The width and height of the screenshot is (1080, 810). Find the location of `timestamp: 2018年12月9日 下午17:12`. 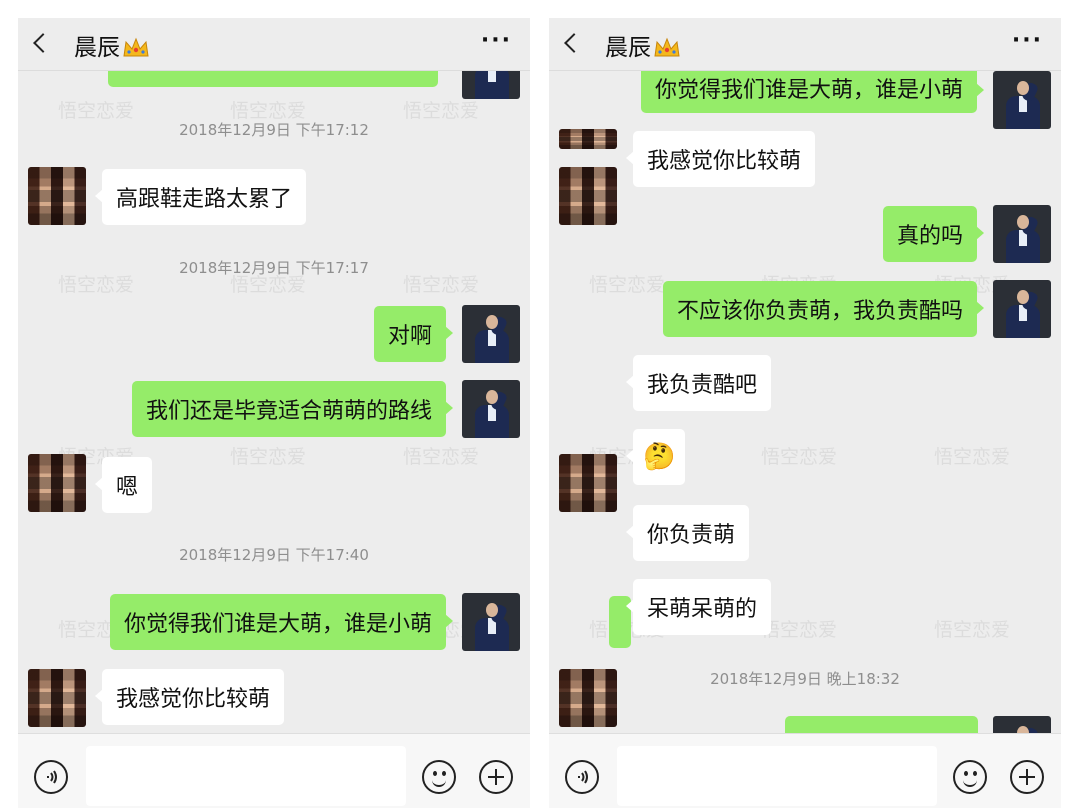

timestamp: 2018年12月9日 下午17:12 is located at coordinates (274, 130).